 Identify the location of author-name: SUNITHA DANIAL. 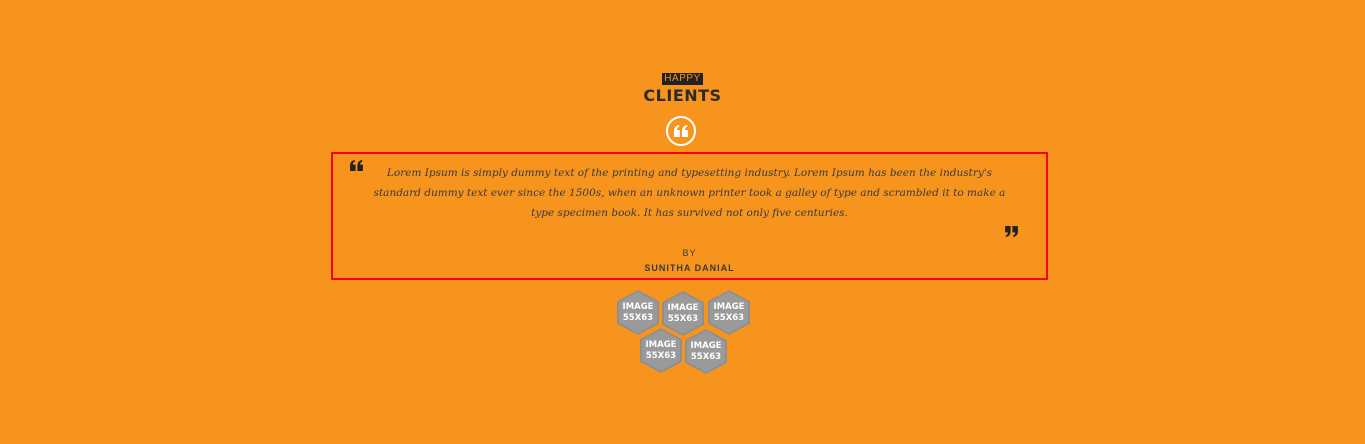
(689, 268).